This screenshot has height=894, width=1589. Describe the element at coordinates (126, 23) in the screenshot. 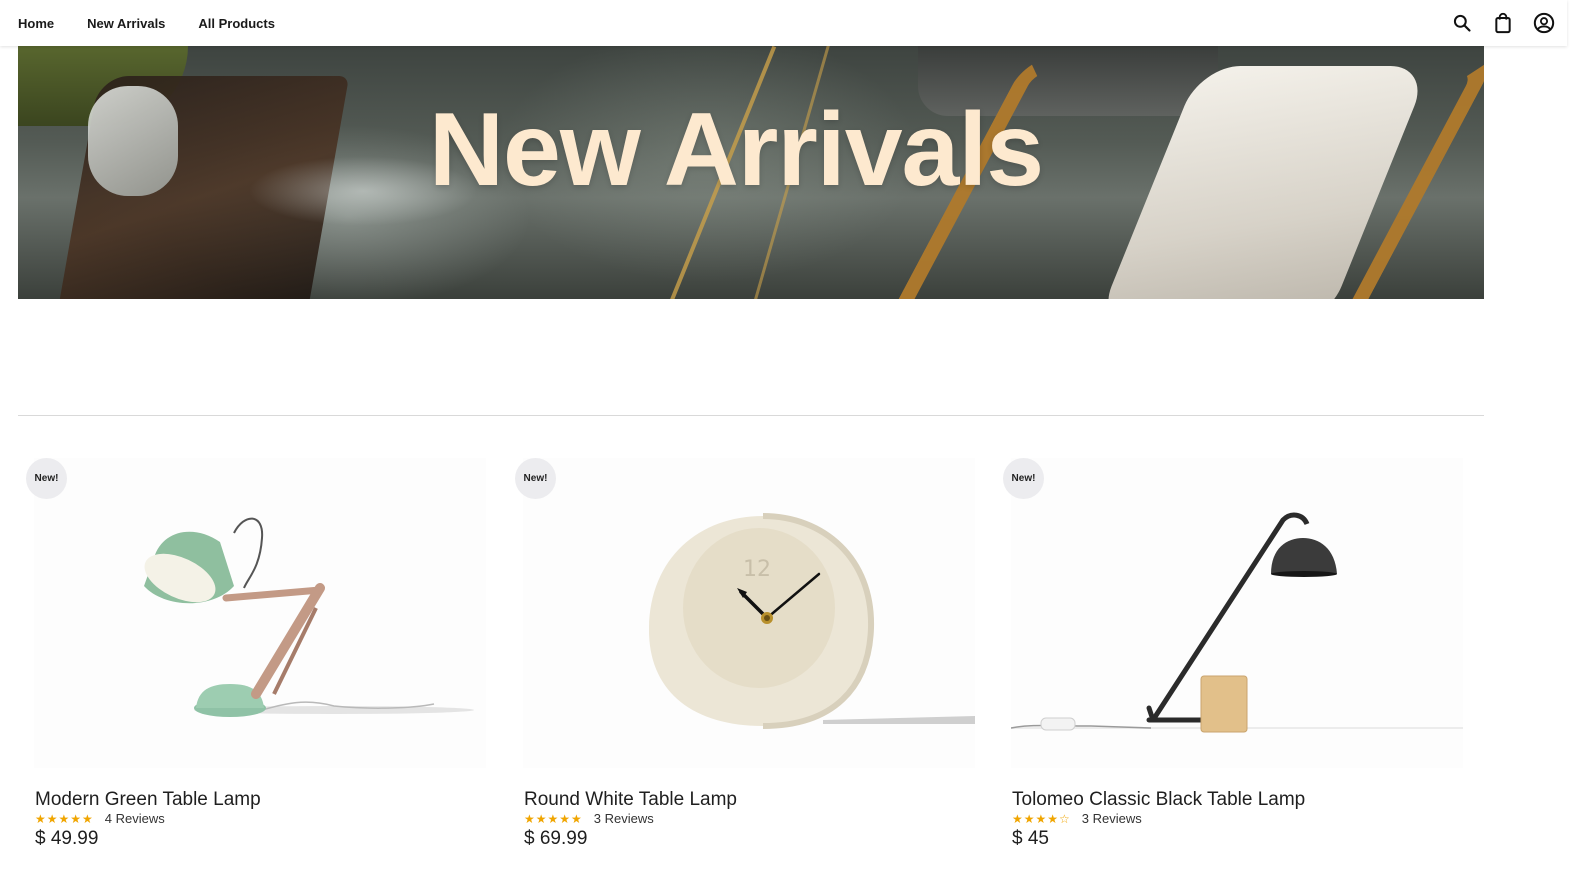

I see `nav-new-arrivals-link: New Arrivals` at that location.